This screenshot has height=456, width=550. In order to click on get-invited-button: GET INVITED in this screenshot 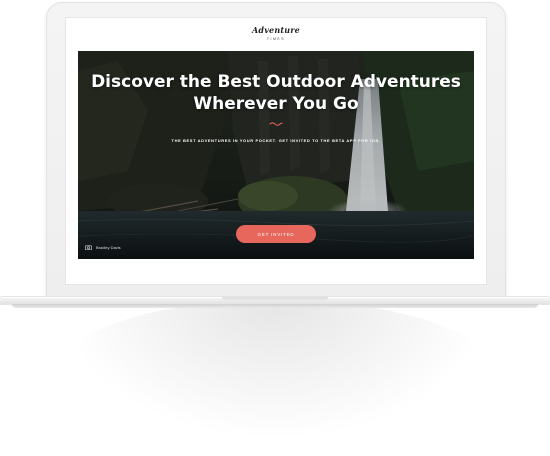, I will do `click(276, 234)`.